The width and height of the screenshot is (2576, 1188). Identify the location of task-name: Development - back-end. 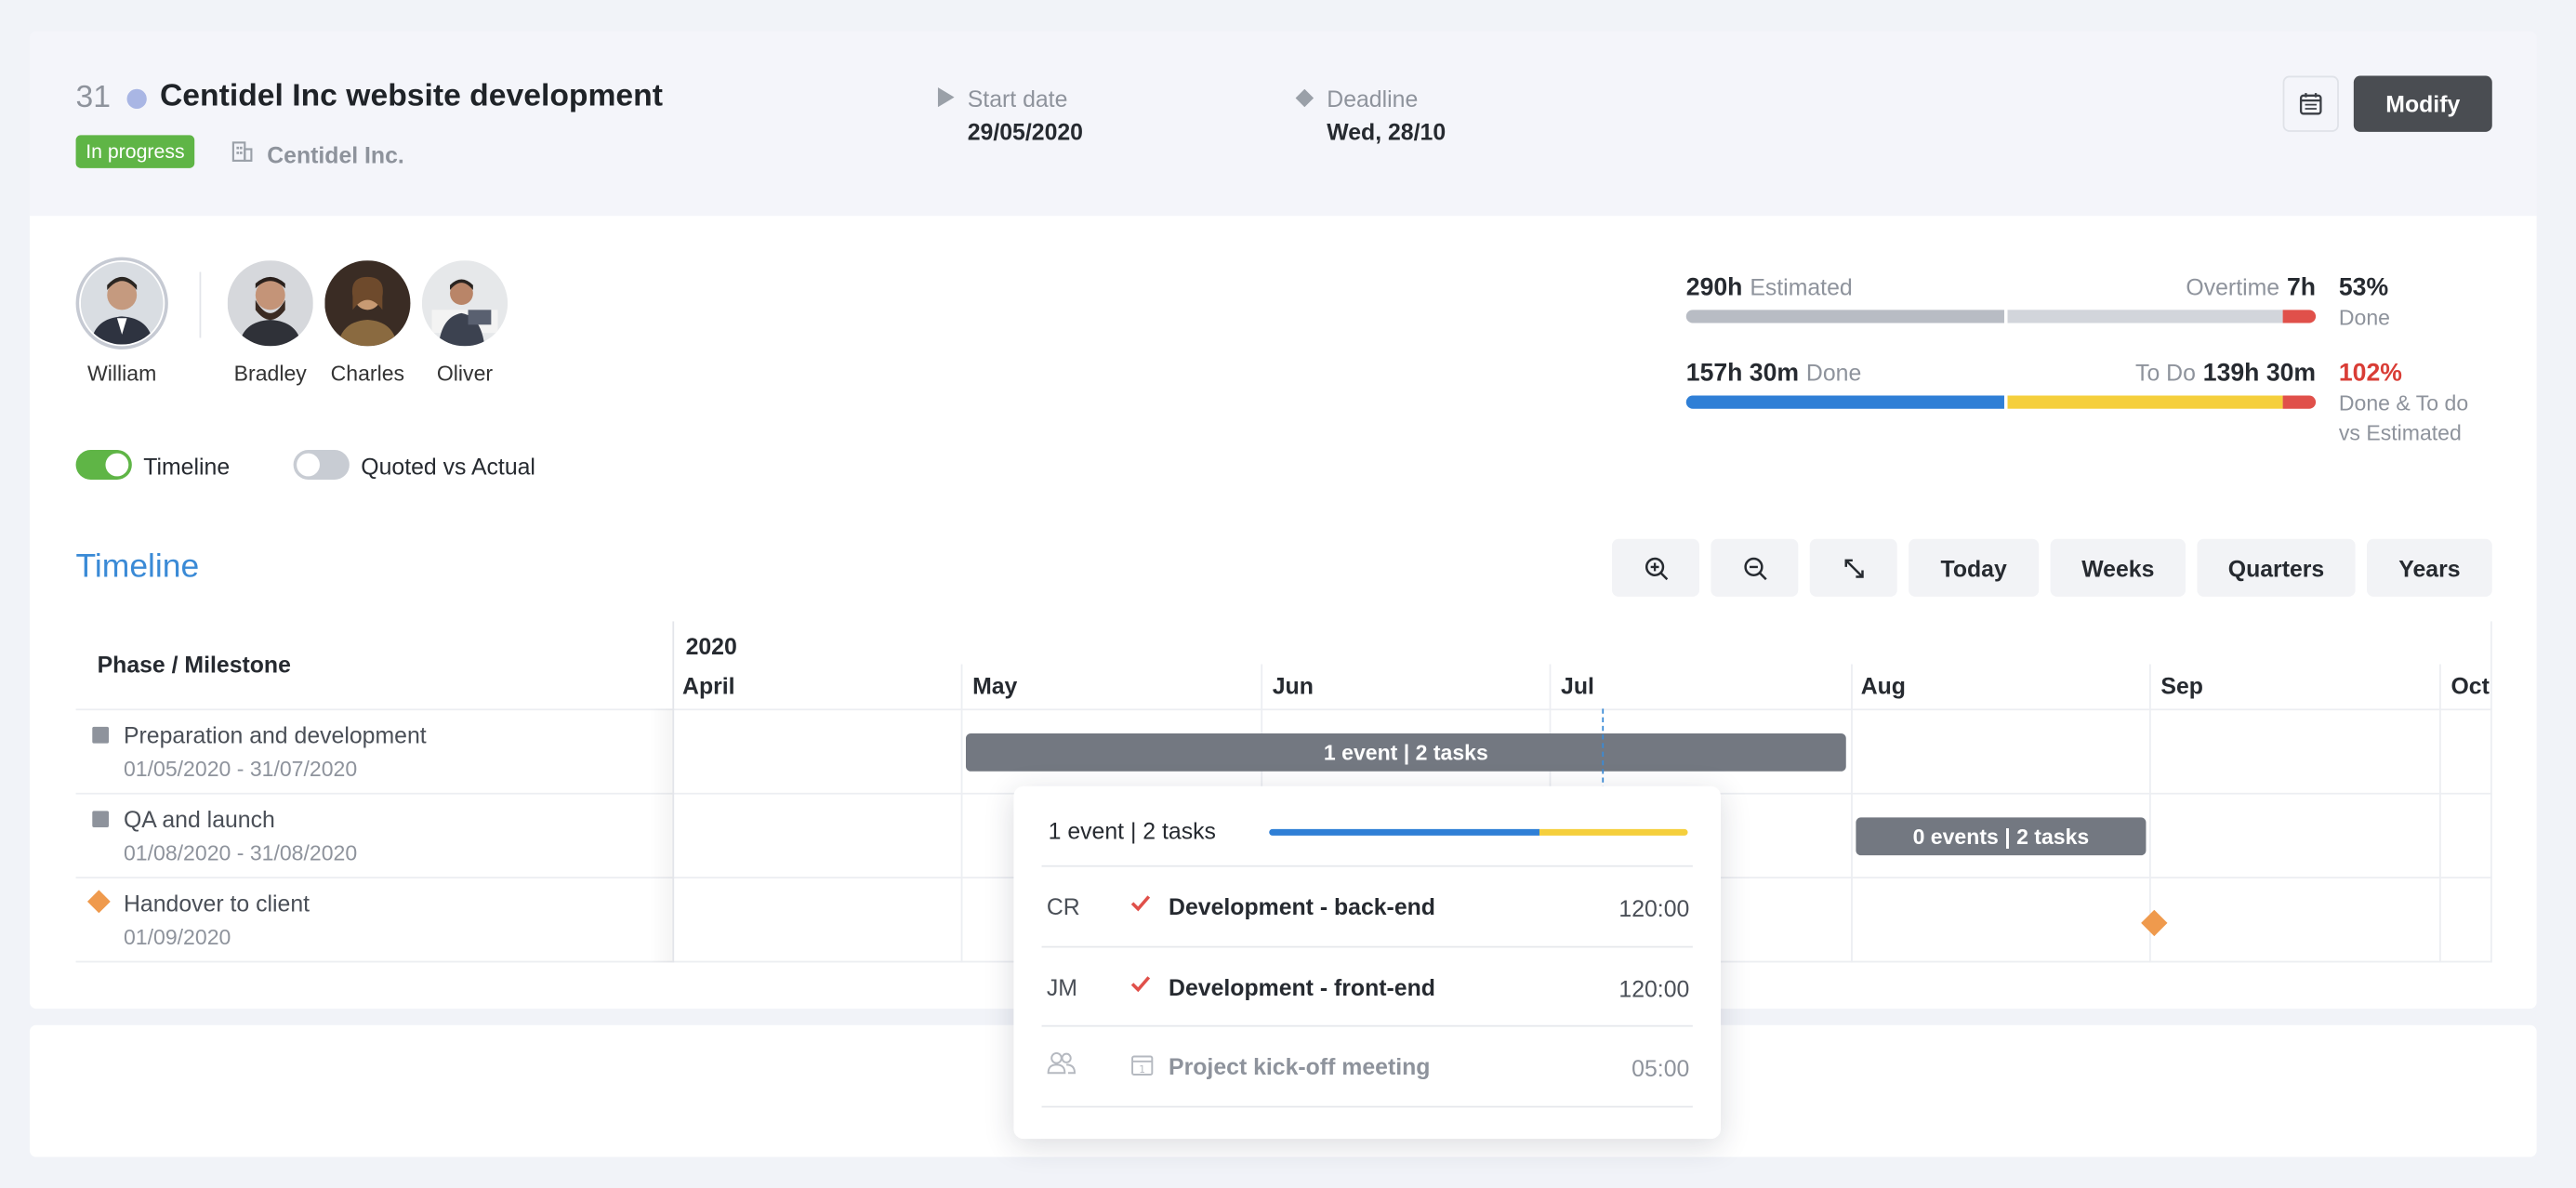
(1302, 906).